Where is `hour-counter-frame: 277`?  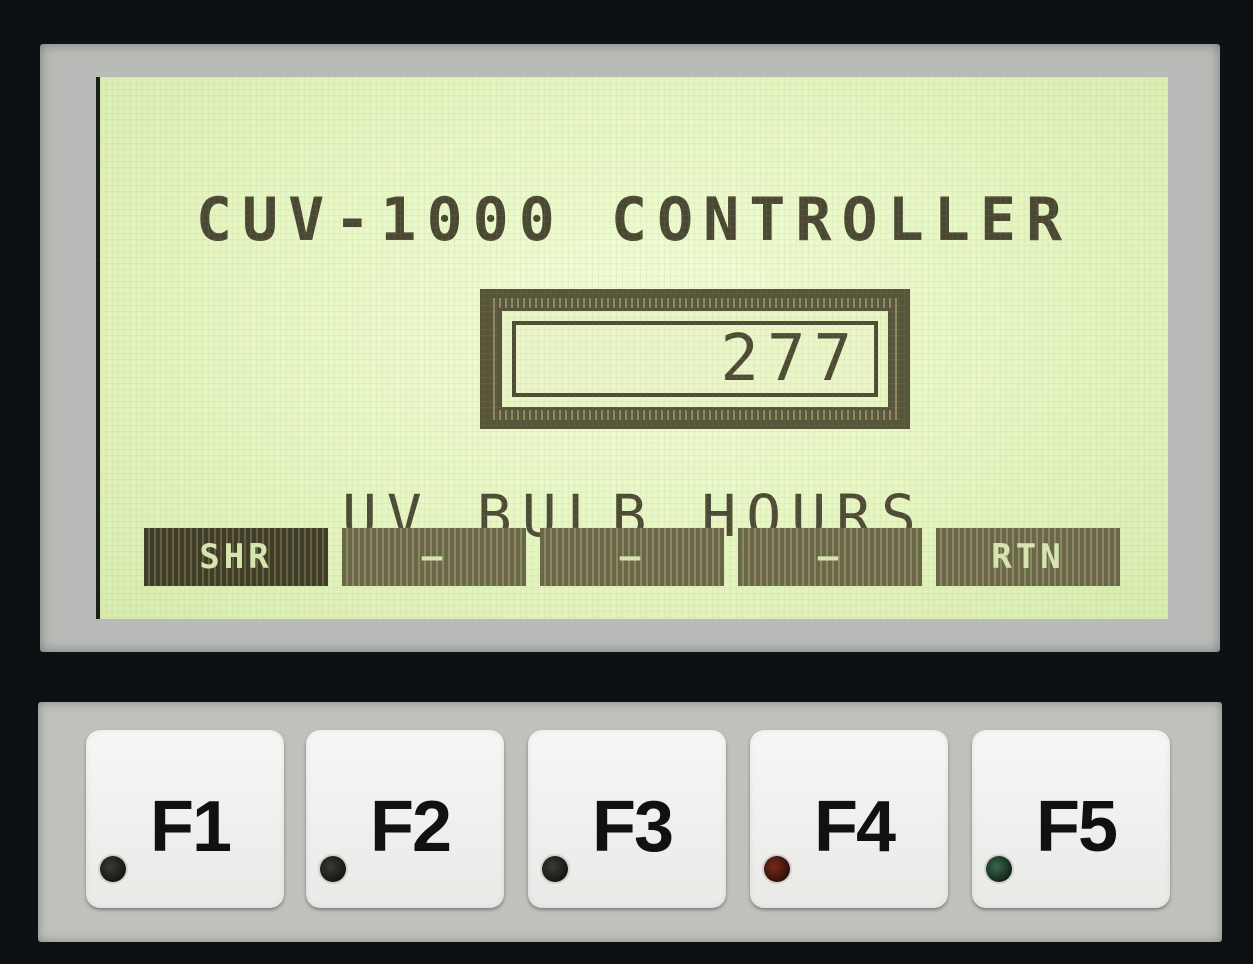 hour-counter-frame: 277 is located at coordinates (695, 359).